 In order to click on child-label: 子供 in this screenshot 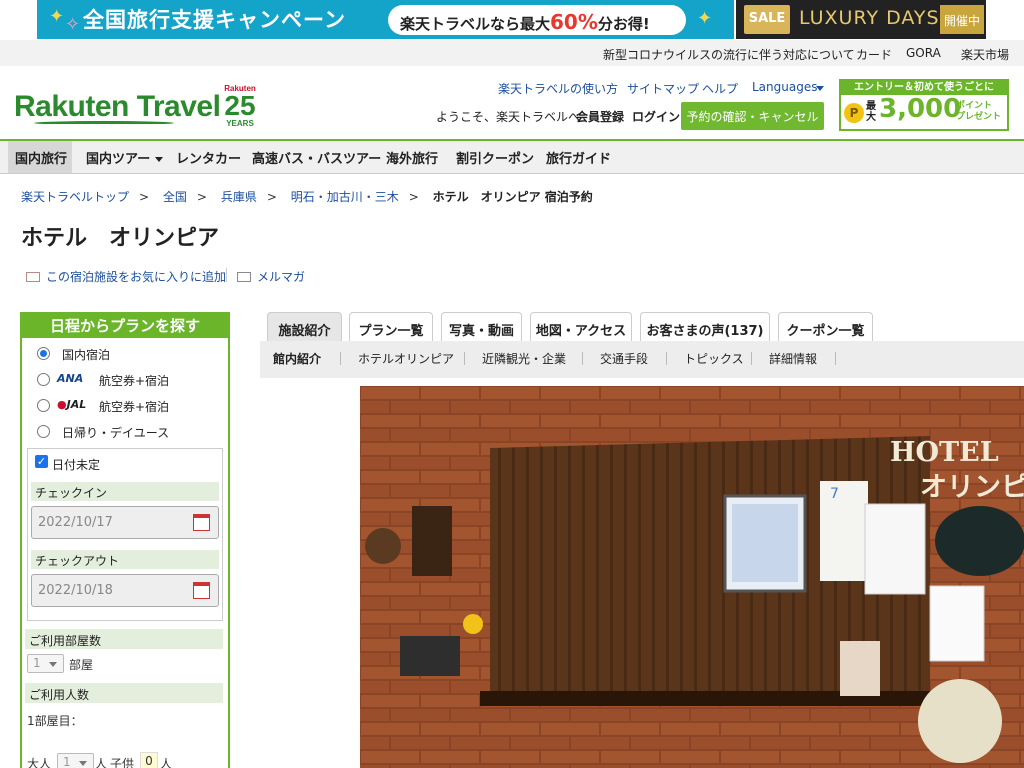, I will do `click(122, 762)`.